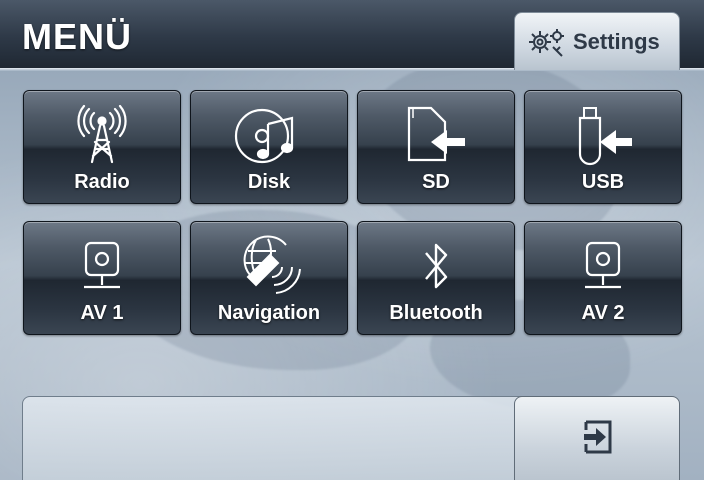  I want to click on bluetooth-button: Bluetooth, so click(436, 278).